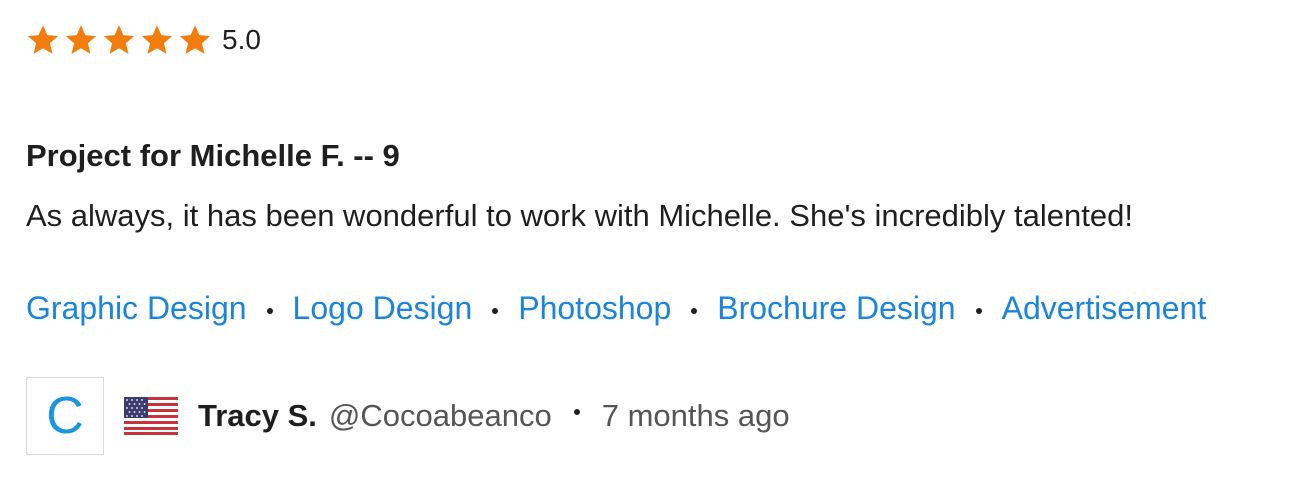 The height and width of the screenshot is (478, 1302). What do you see at coordinates (695, 415) in the screenshot?
I see `review-time: 7 months ago` at bounding box center [695, 415].